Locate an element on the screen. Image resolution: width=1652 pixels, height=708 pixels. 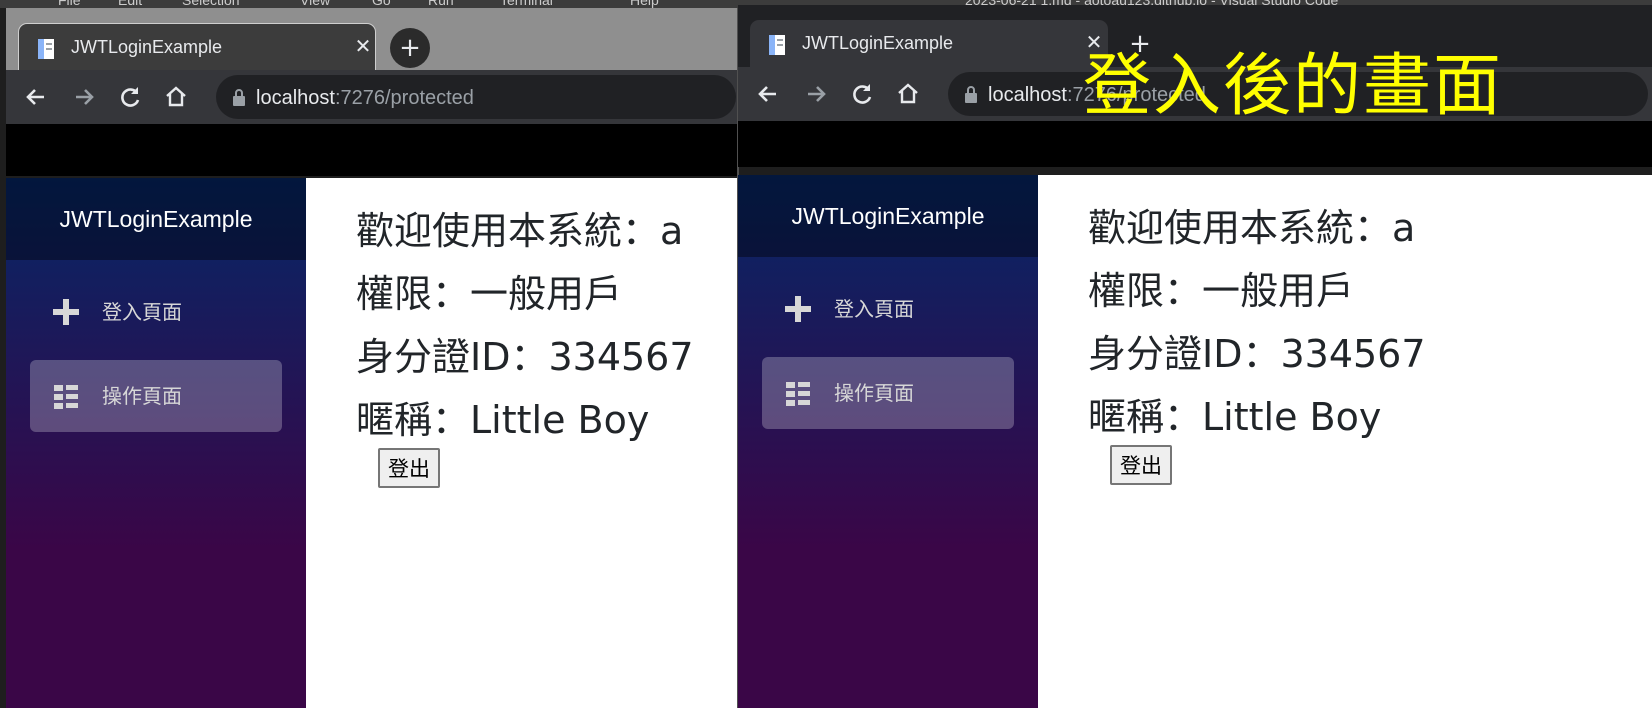
vscode-menu-help: Help is located at coordinates (644, 4).